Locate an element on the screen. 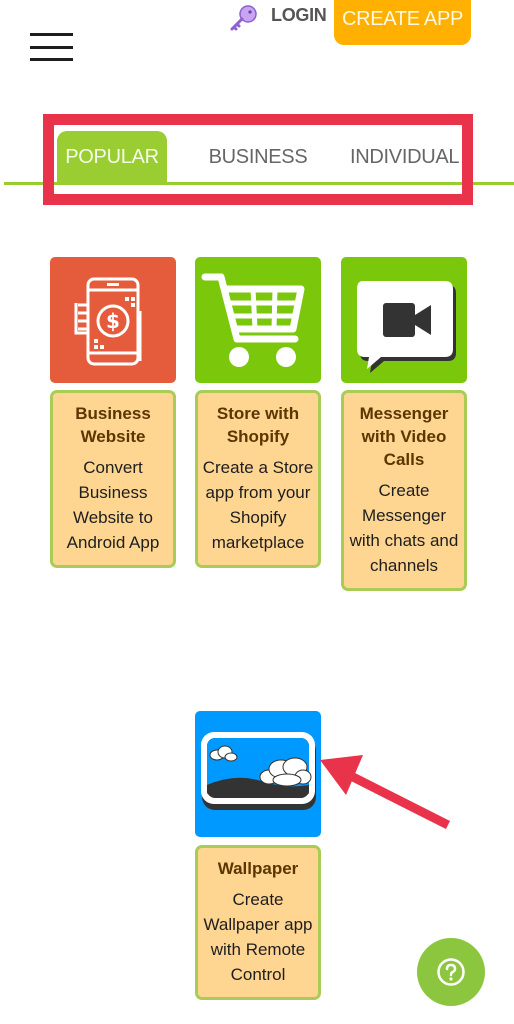  category-tabs: POPULAR BUSINESS INDIVIDUAL is located at coordinates (258, 157).